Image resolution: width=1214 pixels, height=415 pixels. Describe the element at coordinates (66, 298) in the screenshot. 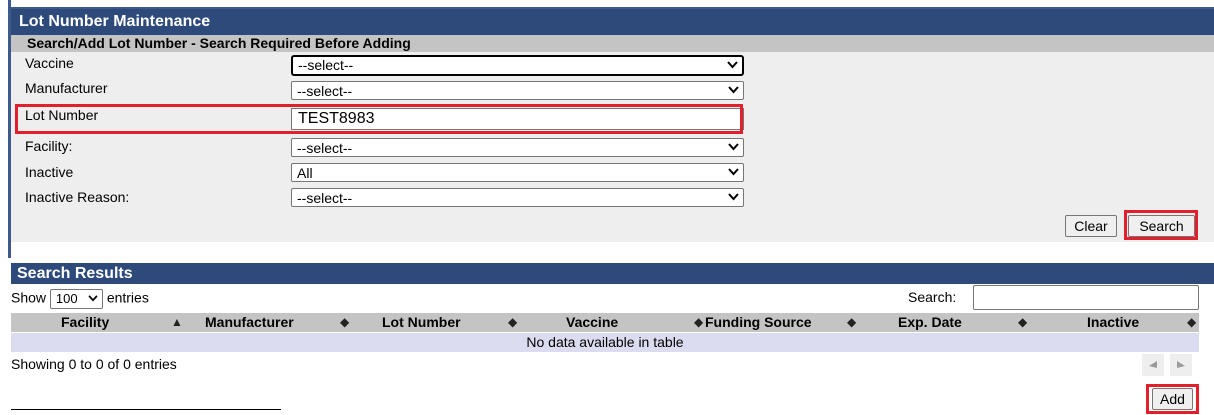

I see `entries-select-value: 100` at that location.